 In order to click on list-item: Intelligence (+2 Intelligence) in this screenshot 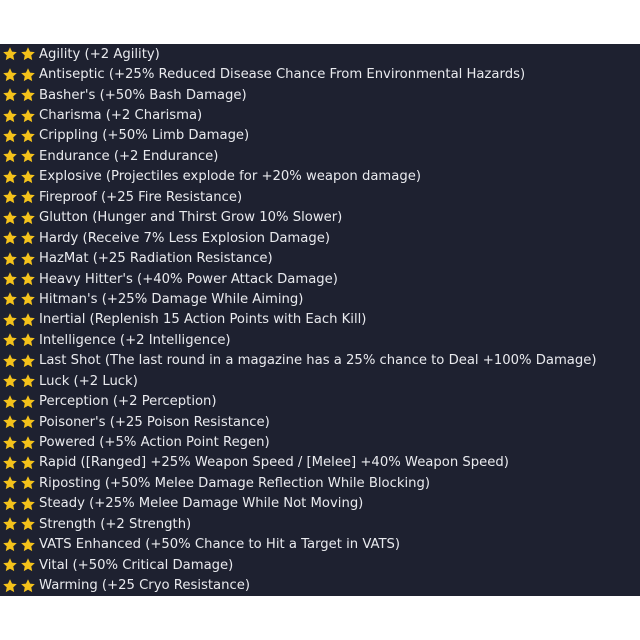, I will do `click(320, 340)`.